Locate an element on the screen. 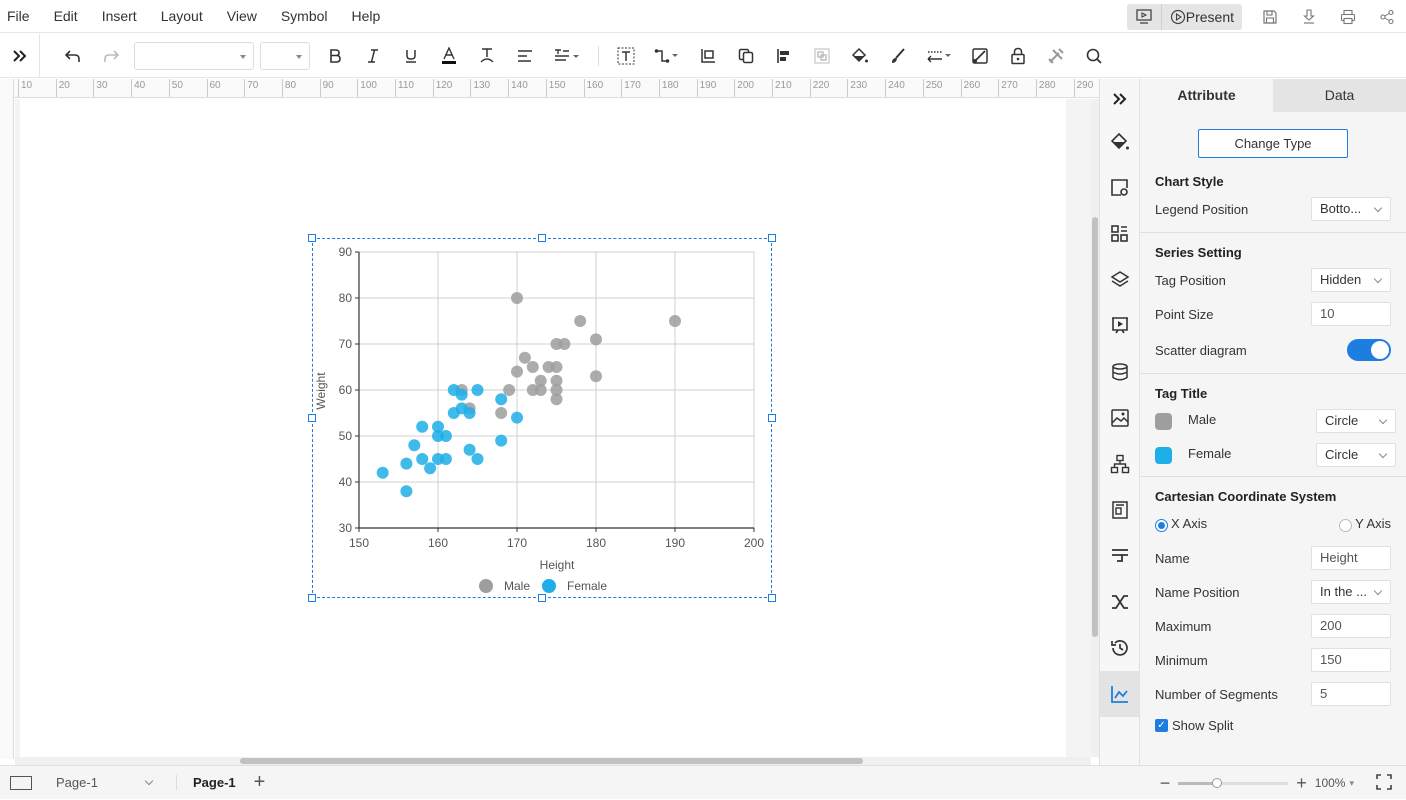 This screenshot has width=1406, height=800. font-family-select is located at coordinates (194, 55).